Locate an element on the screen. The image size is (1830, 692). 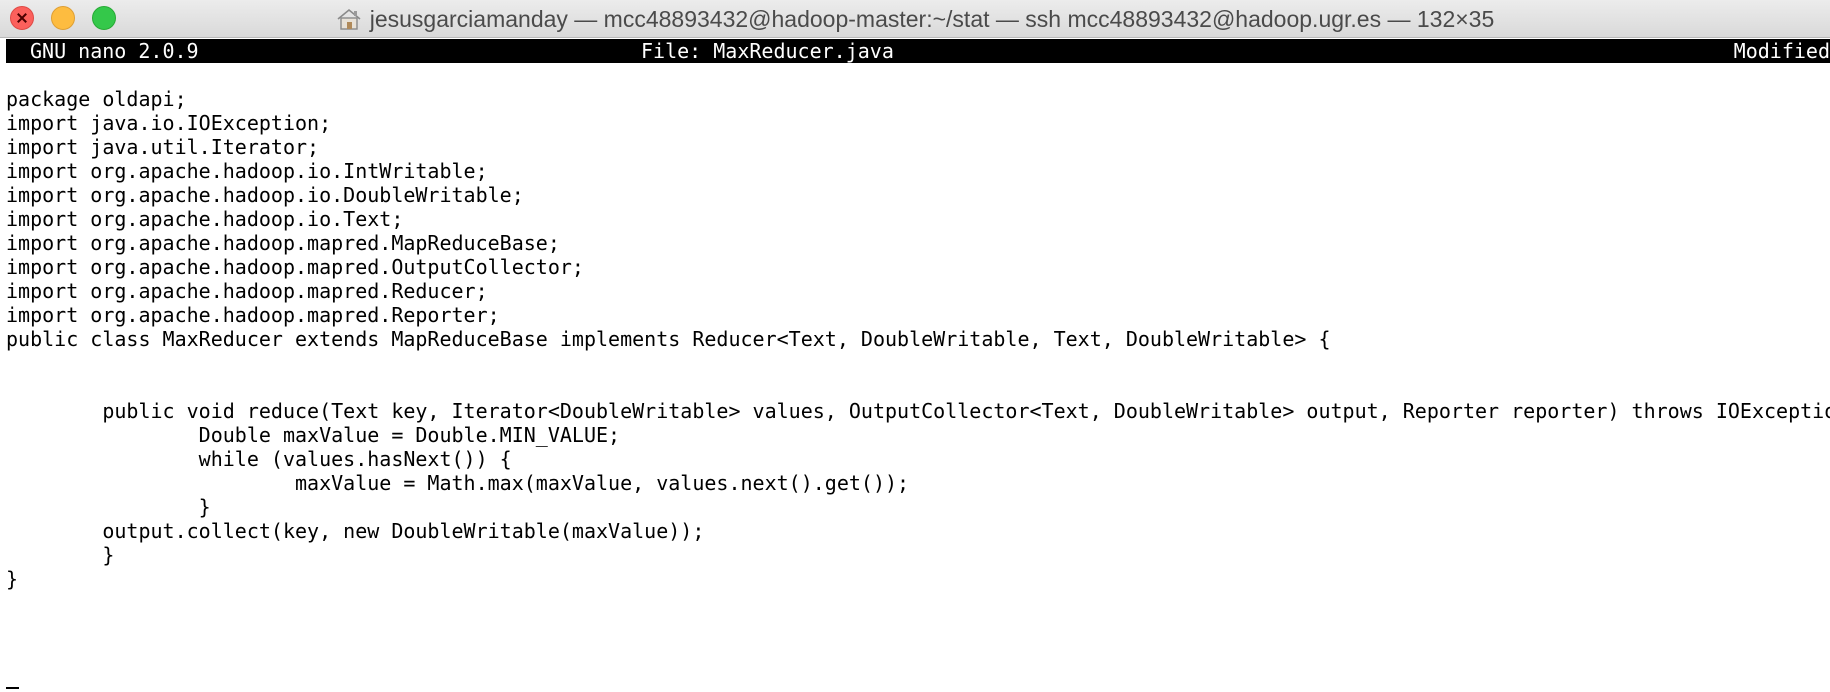
code-line: while (values.hasNext()) { is located at coordinates (259, 459).